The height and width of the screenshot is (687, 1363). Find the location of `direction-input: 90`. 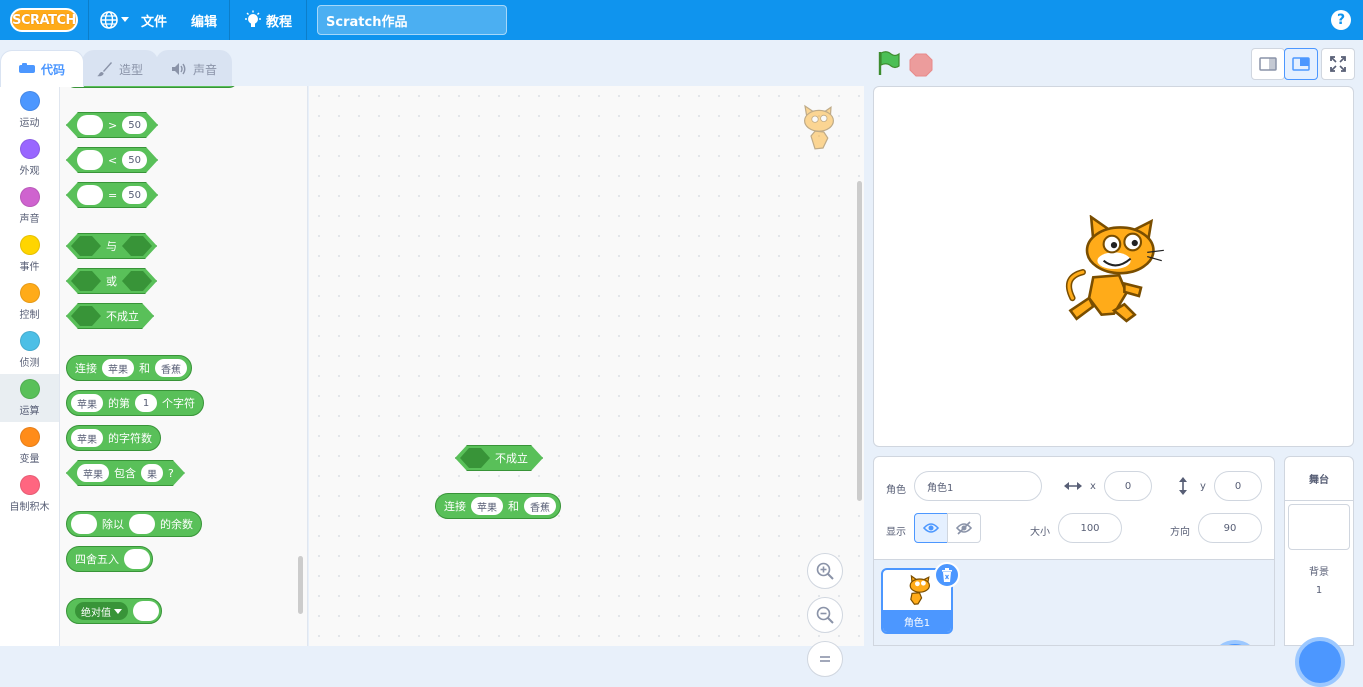

direction-input: 90 is located at coordinates (1230, 528).